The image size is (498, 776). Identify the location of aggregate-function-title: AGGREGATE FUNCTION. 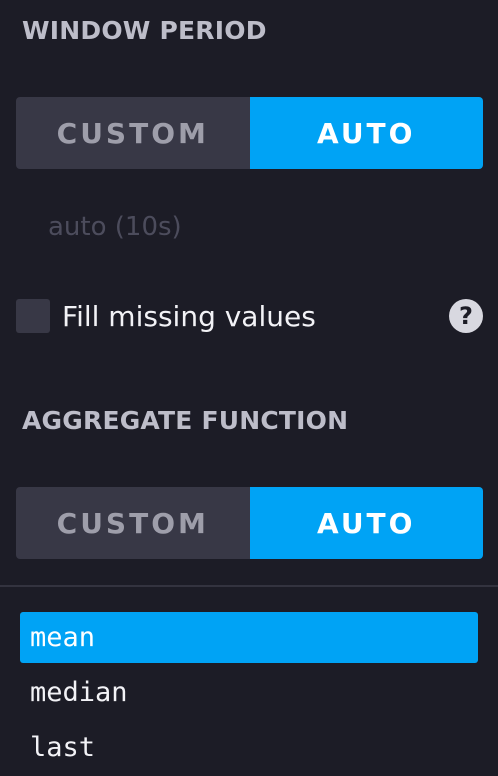
(185, 420).